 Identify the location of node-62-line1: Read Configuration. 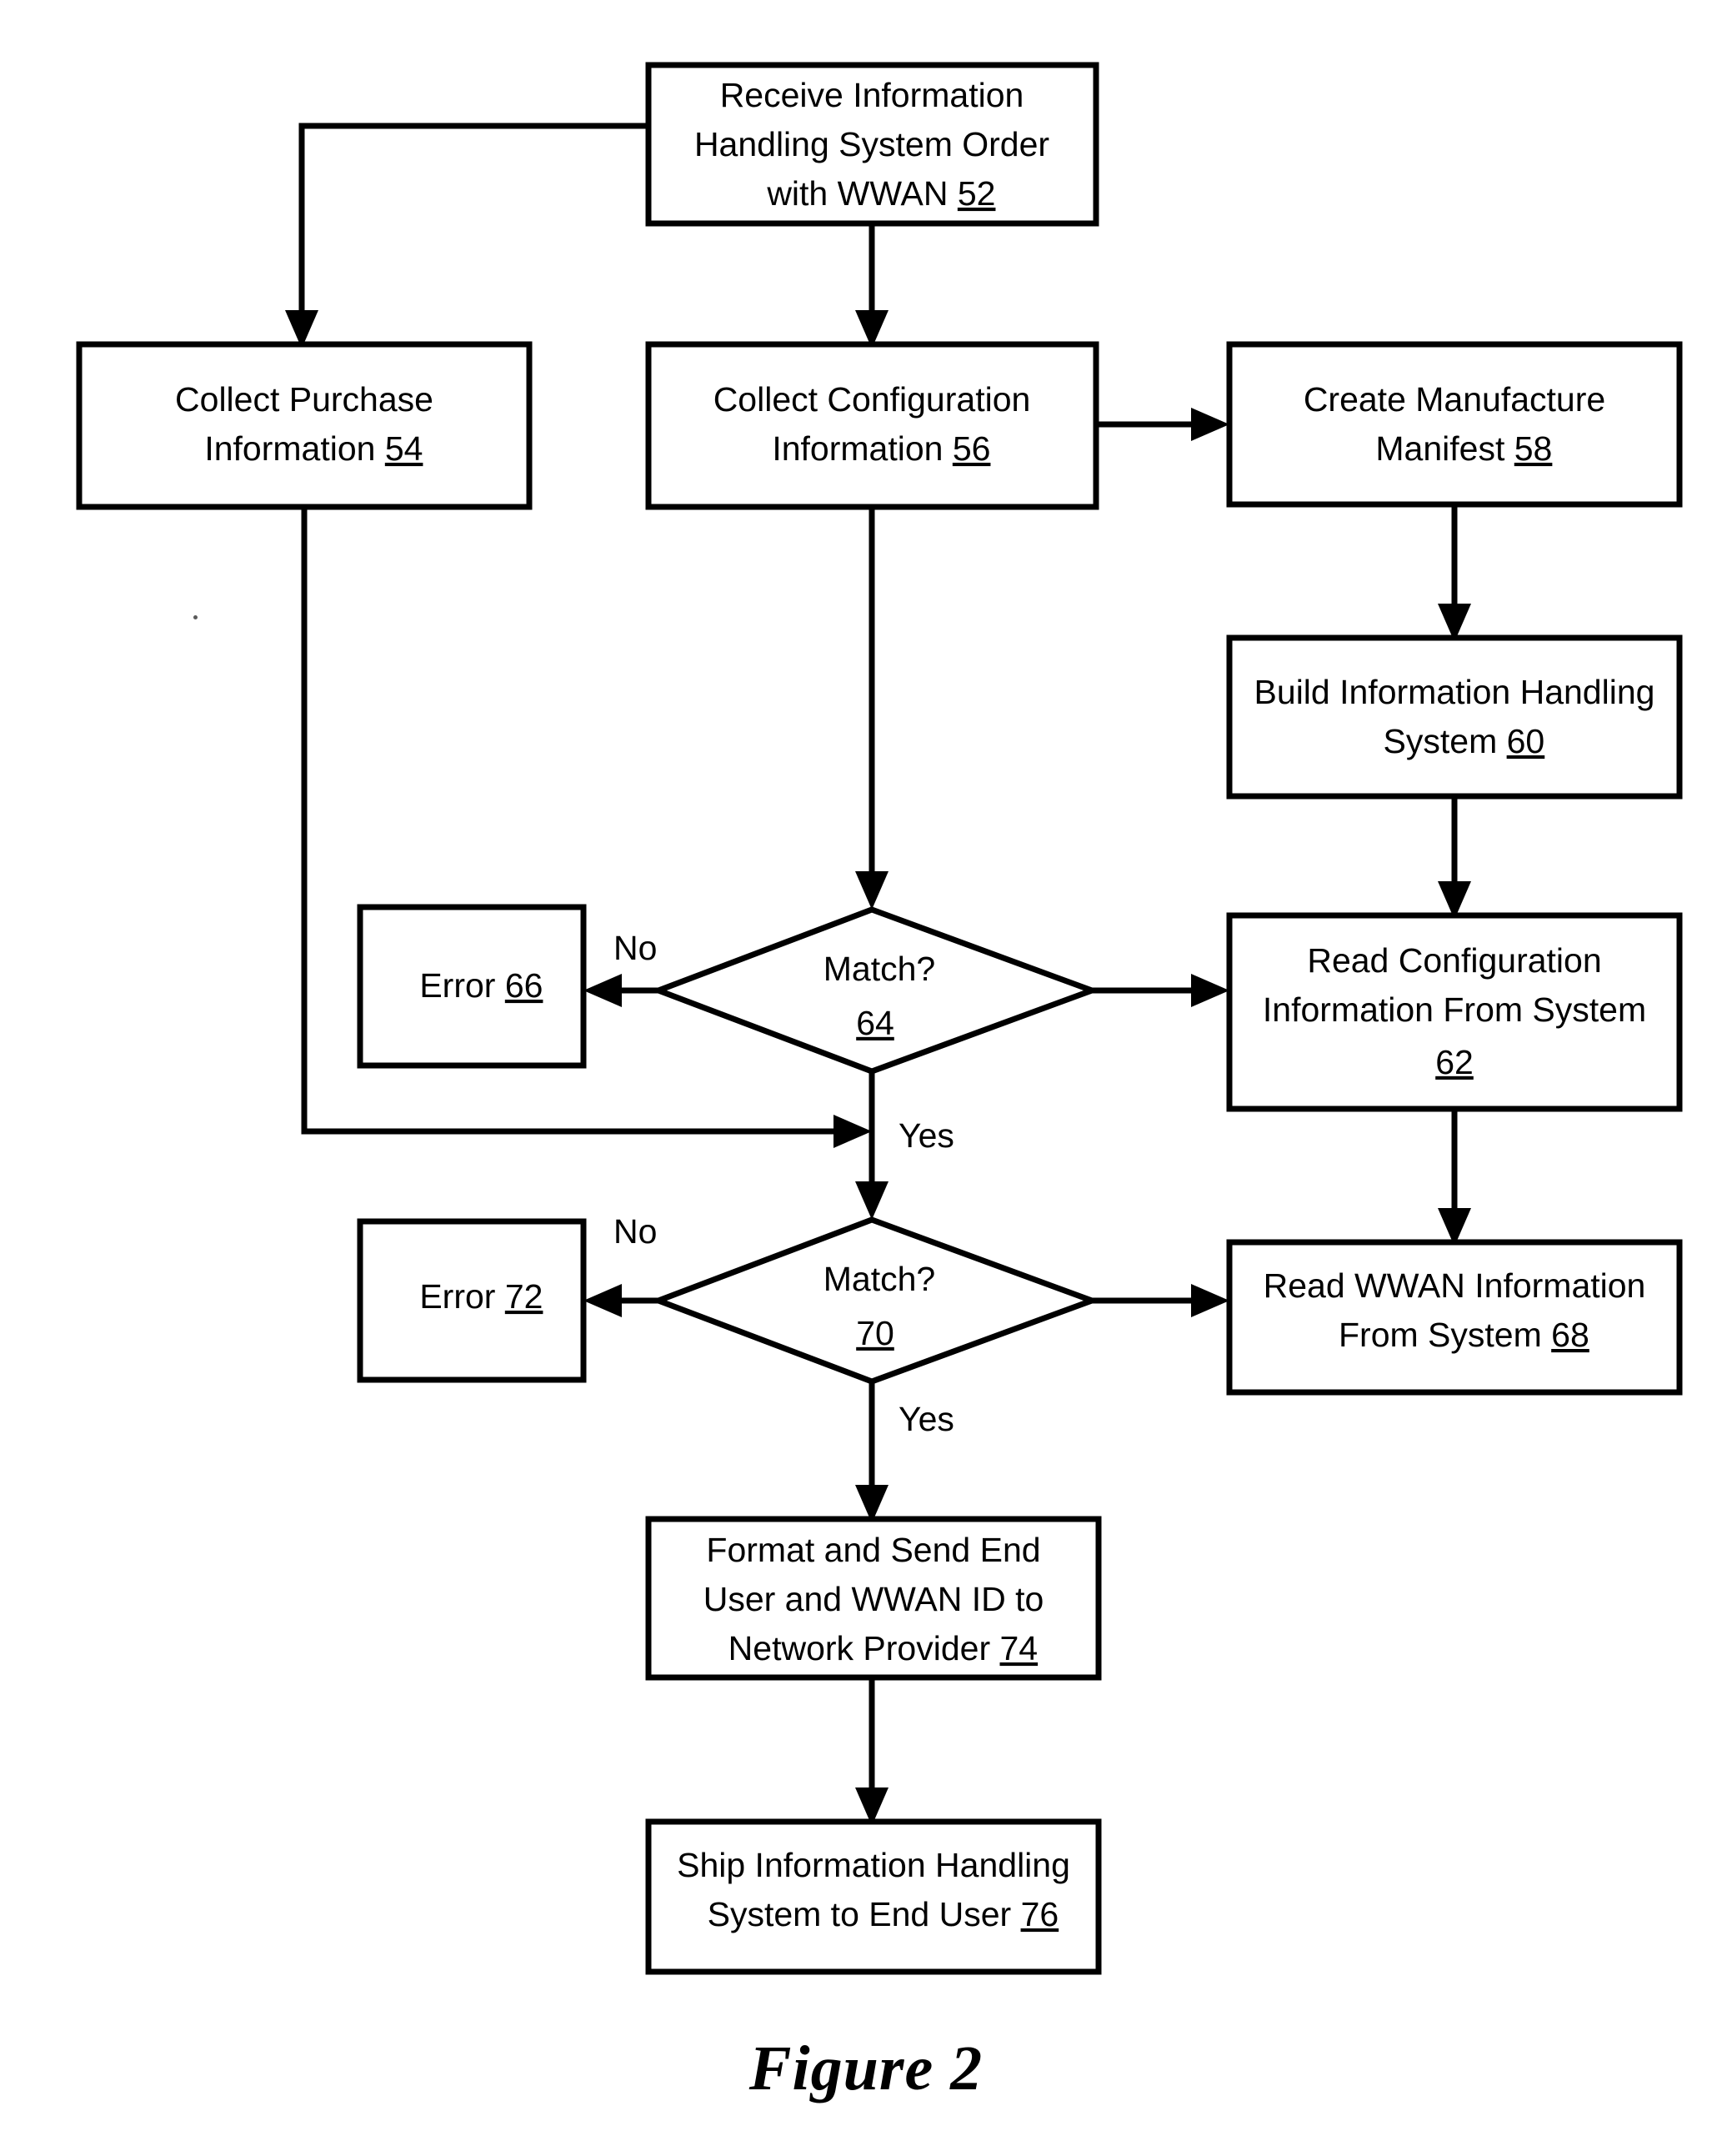
(1454, 960).